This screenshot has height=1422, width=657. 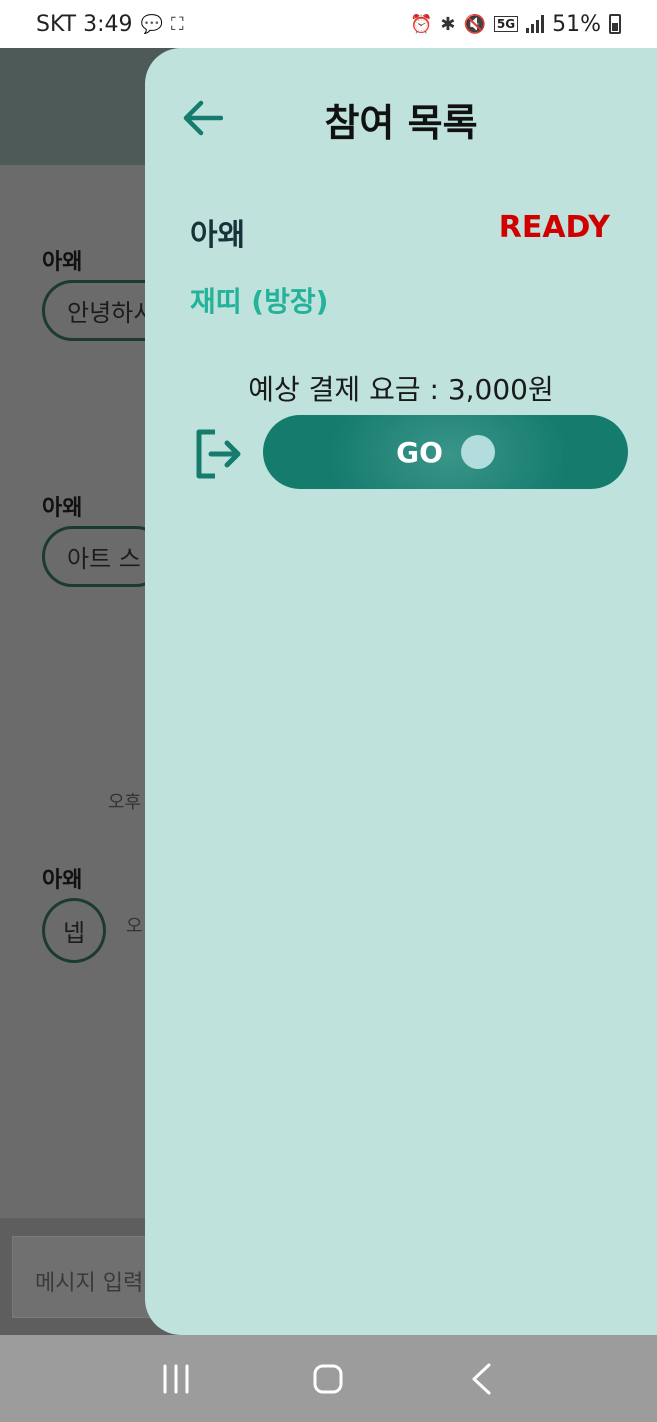 I want to click on alarm-icon: ⏰, so click(x=421, y=24).